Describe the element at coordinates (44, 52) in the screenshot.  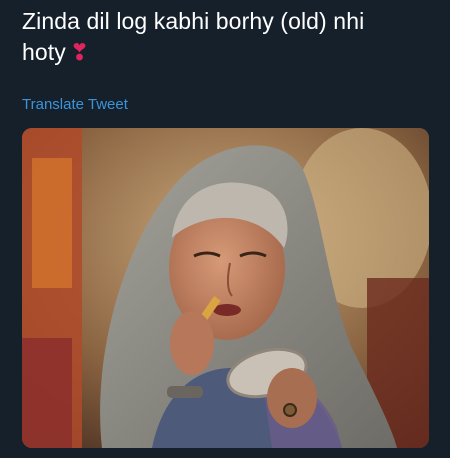
I see `tweet-text-line2: hoty` at that location.